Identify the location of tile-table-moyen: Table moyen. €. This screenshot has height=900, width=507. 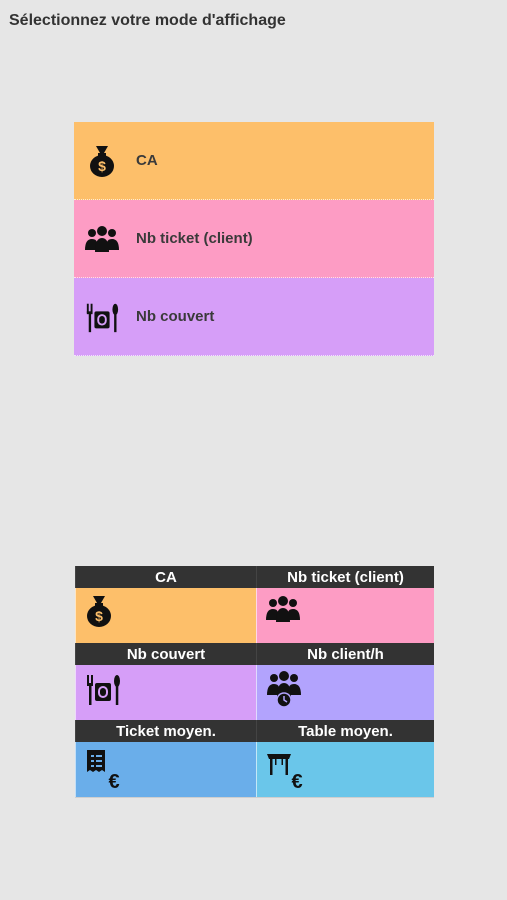
(345, 758).